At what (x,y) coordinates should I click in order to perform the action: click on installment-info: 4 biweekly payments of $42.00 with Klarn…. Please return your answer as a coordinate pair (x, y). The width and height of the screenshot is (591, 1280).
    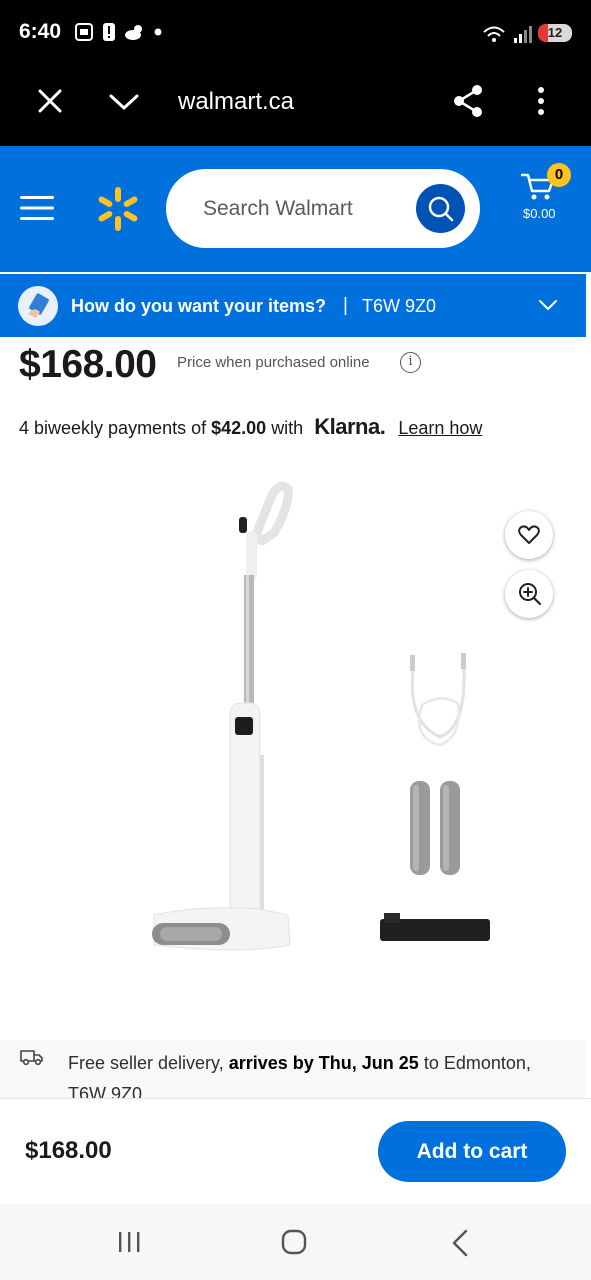
    Looking at the image, I should click on (250, 427).